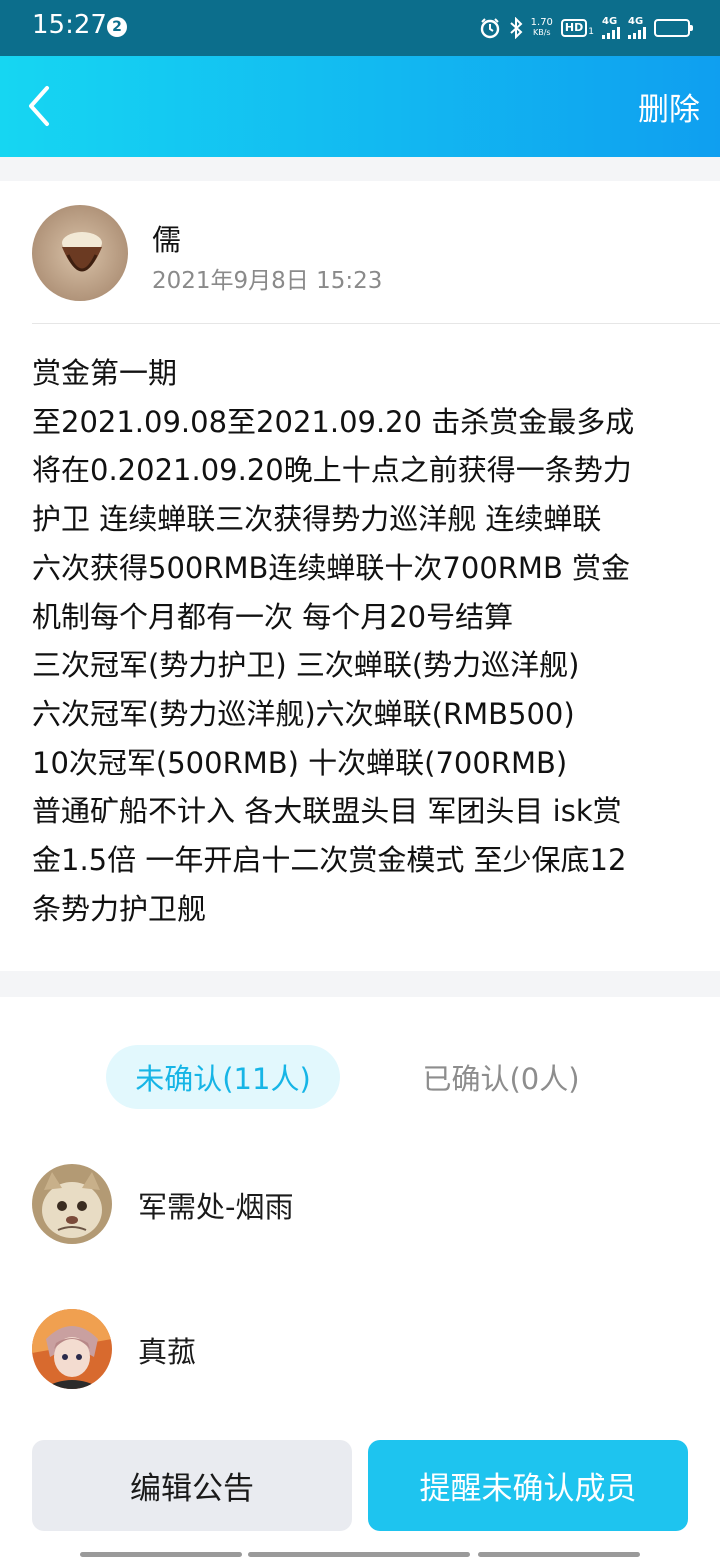 This screenshot has height=1560, width=720. I want to click on content-line: 六次冠军(势力巡洋舰)六次蝉联(RMB500), so click(303, 713).